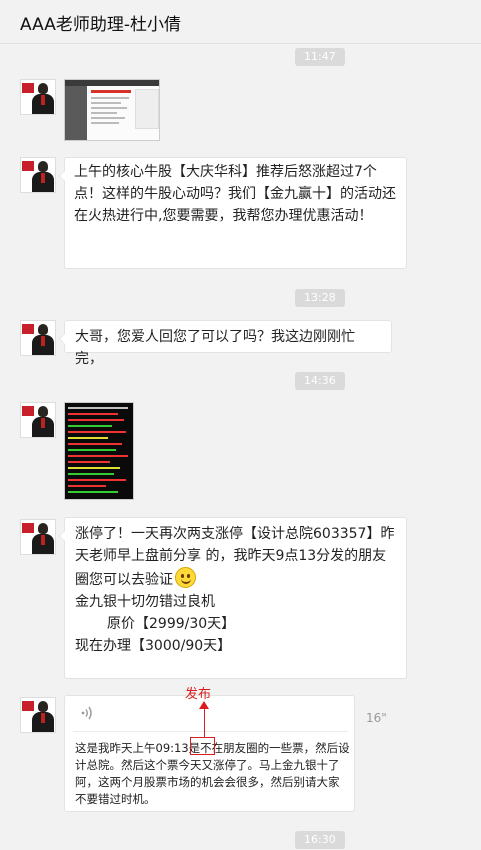  Describe the element at coordinates (320, 381) in the screenshot. I see `timestamp: 14:36` at that location.